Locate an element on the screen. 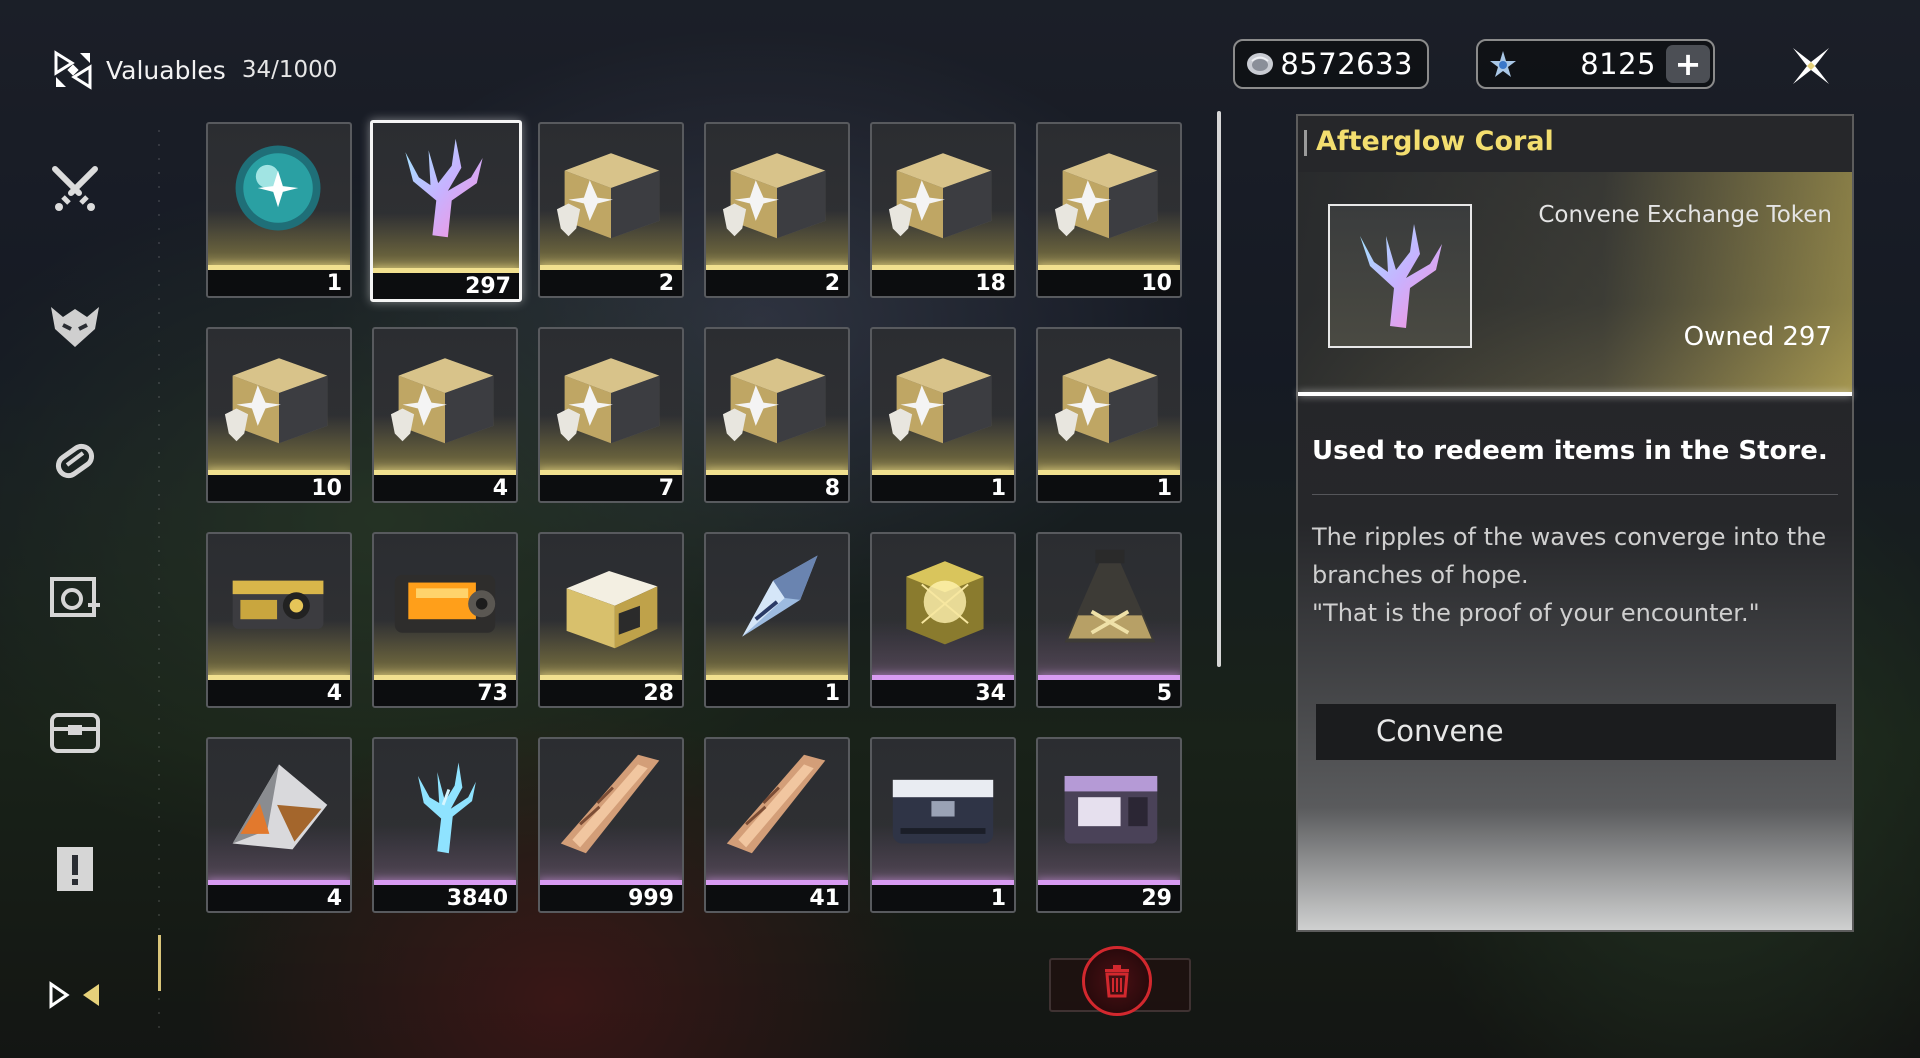  item-quantity: 41 is located at coordinates (777, 898).